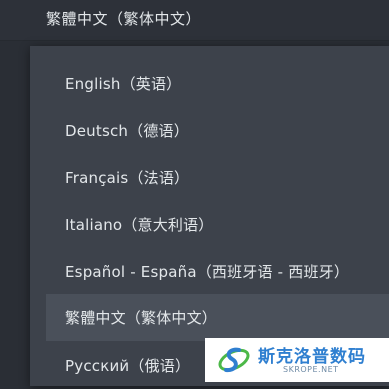  I want to click on watermark: 斯克洛普数码 SKROPE.NET, so click(297, 360).